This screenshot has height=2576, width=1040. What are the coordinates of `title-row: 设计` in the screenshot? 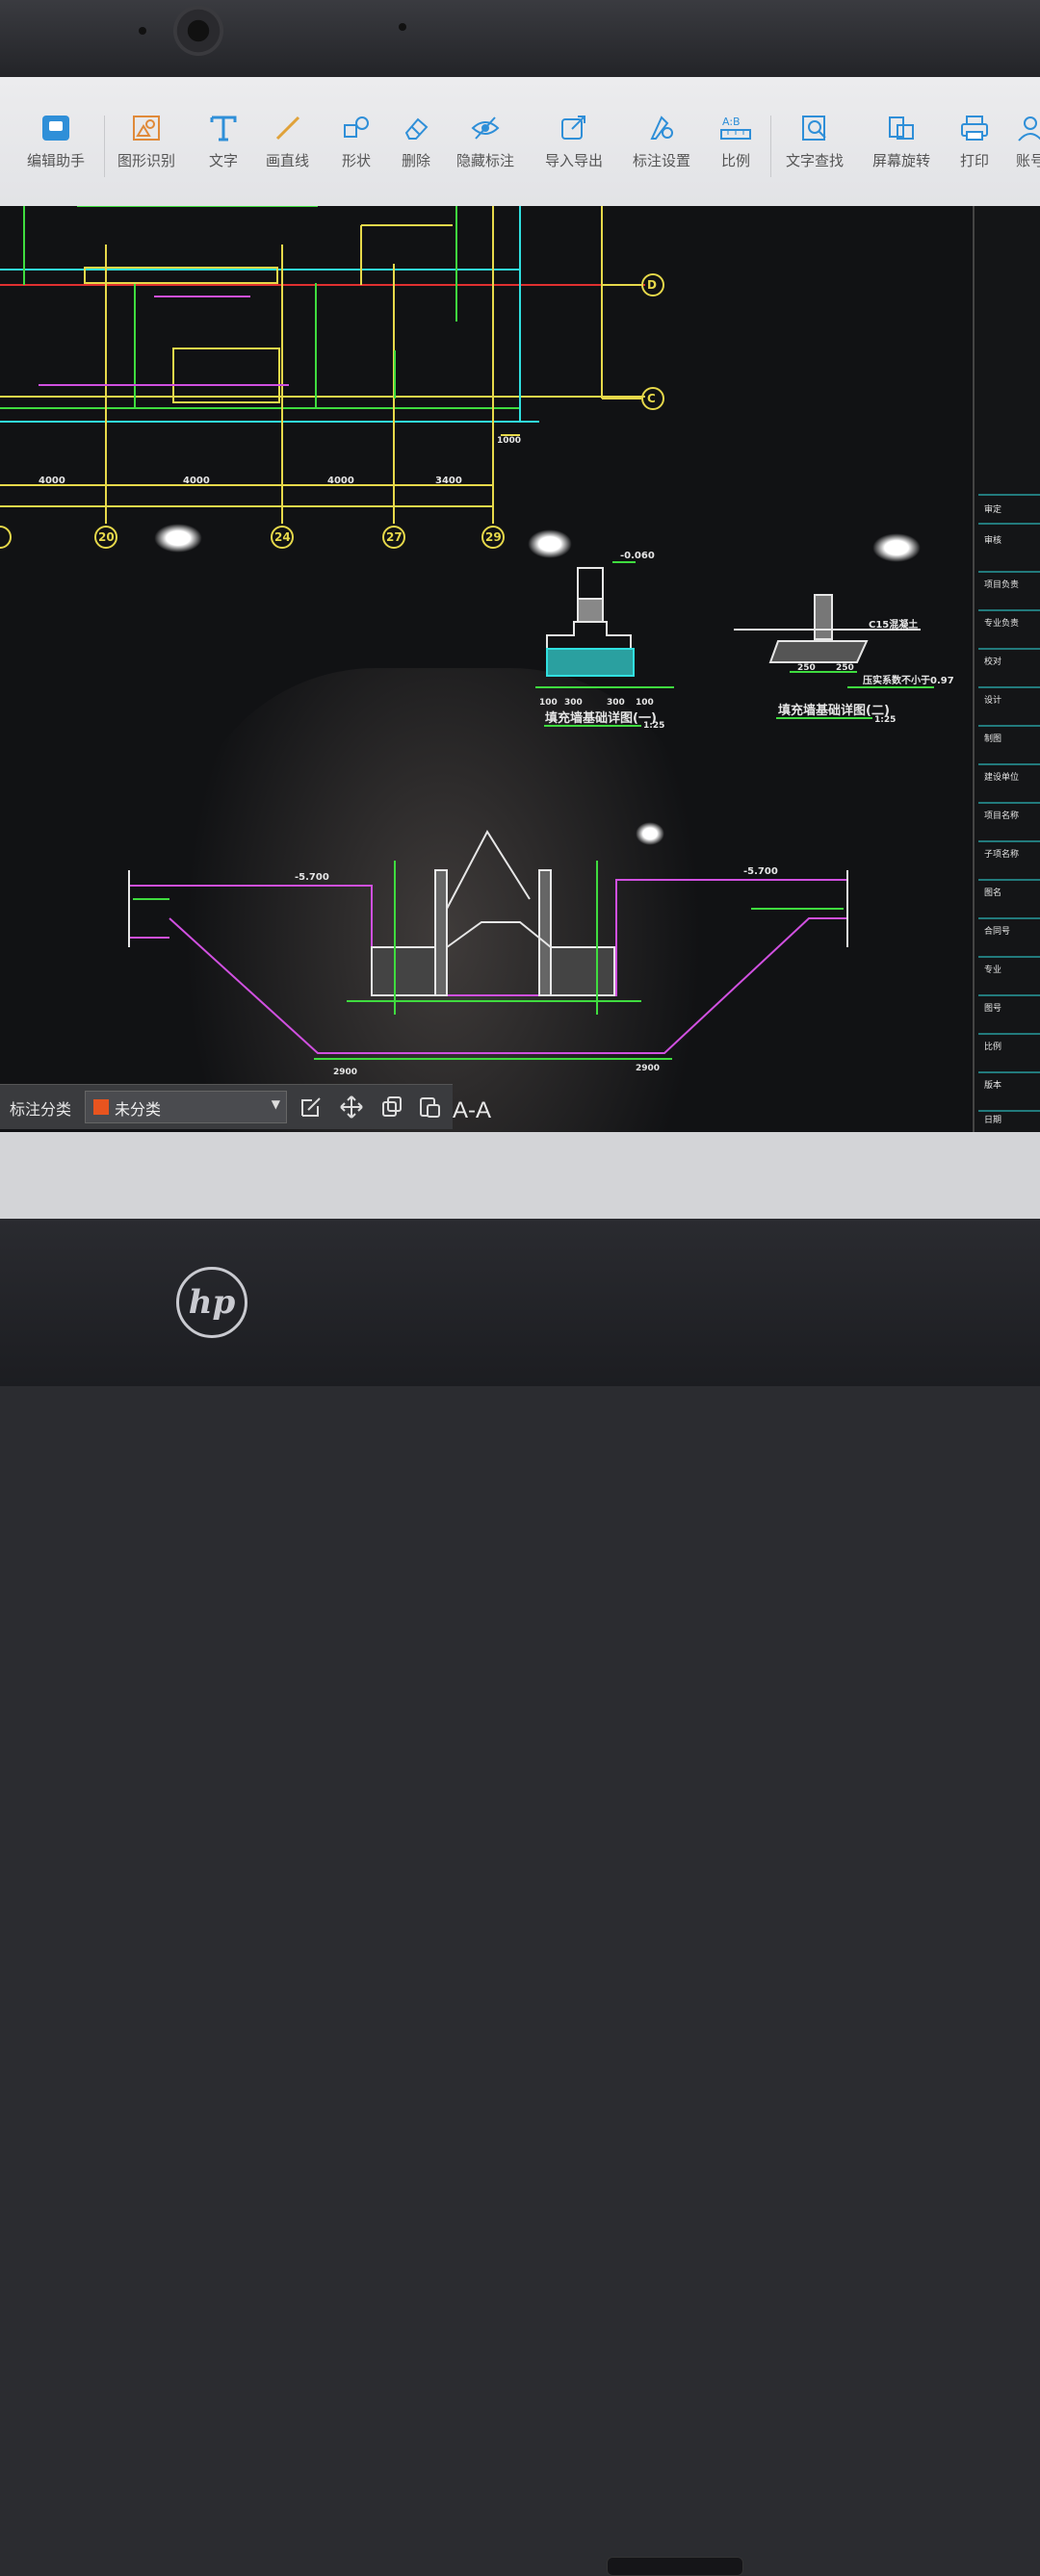 It's located at (992, 700).